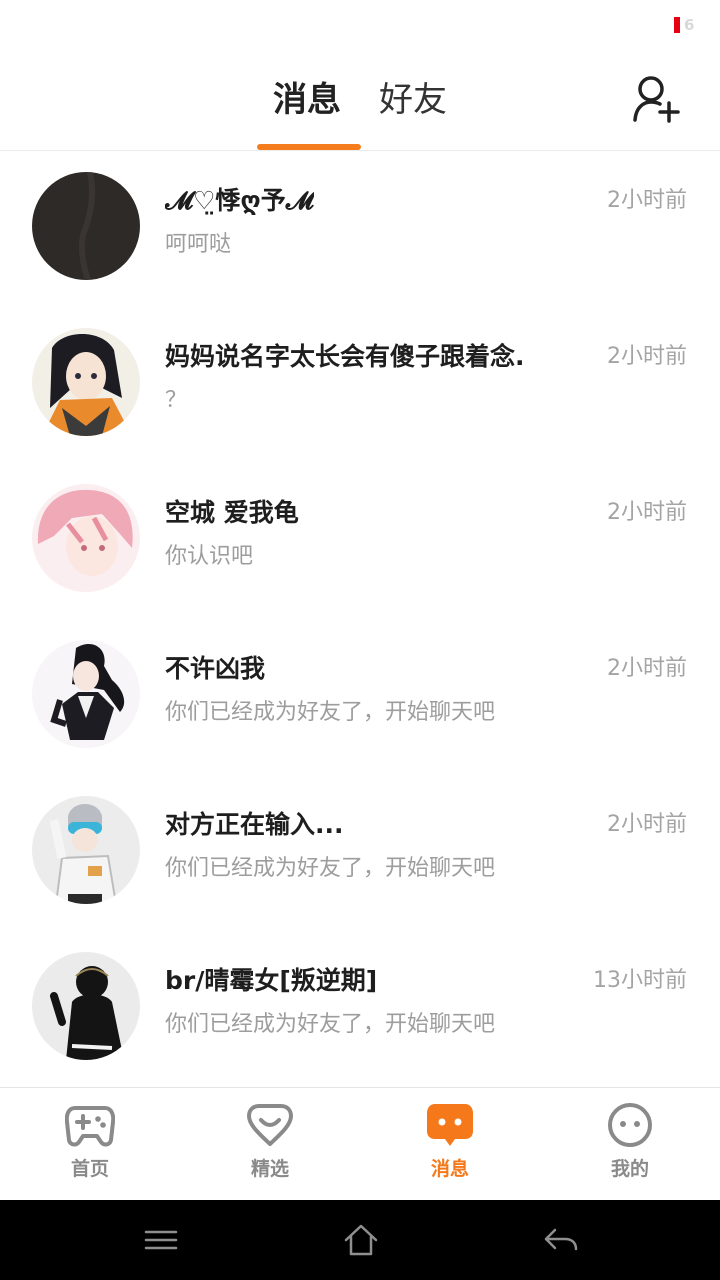 The image size is (720, 1280). I want to click on add-friend-button, so click(657, 99).